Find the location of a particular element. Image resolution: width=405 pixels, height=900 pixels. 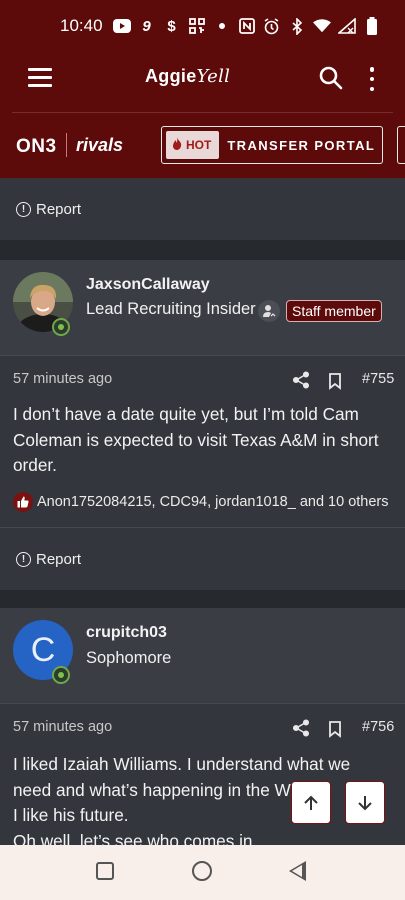

rivals-logo: rivals is located at coordinates (99, 145).